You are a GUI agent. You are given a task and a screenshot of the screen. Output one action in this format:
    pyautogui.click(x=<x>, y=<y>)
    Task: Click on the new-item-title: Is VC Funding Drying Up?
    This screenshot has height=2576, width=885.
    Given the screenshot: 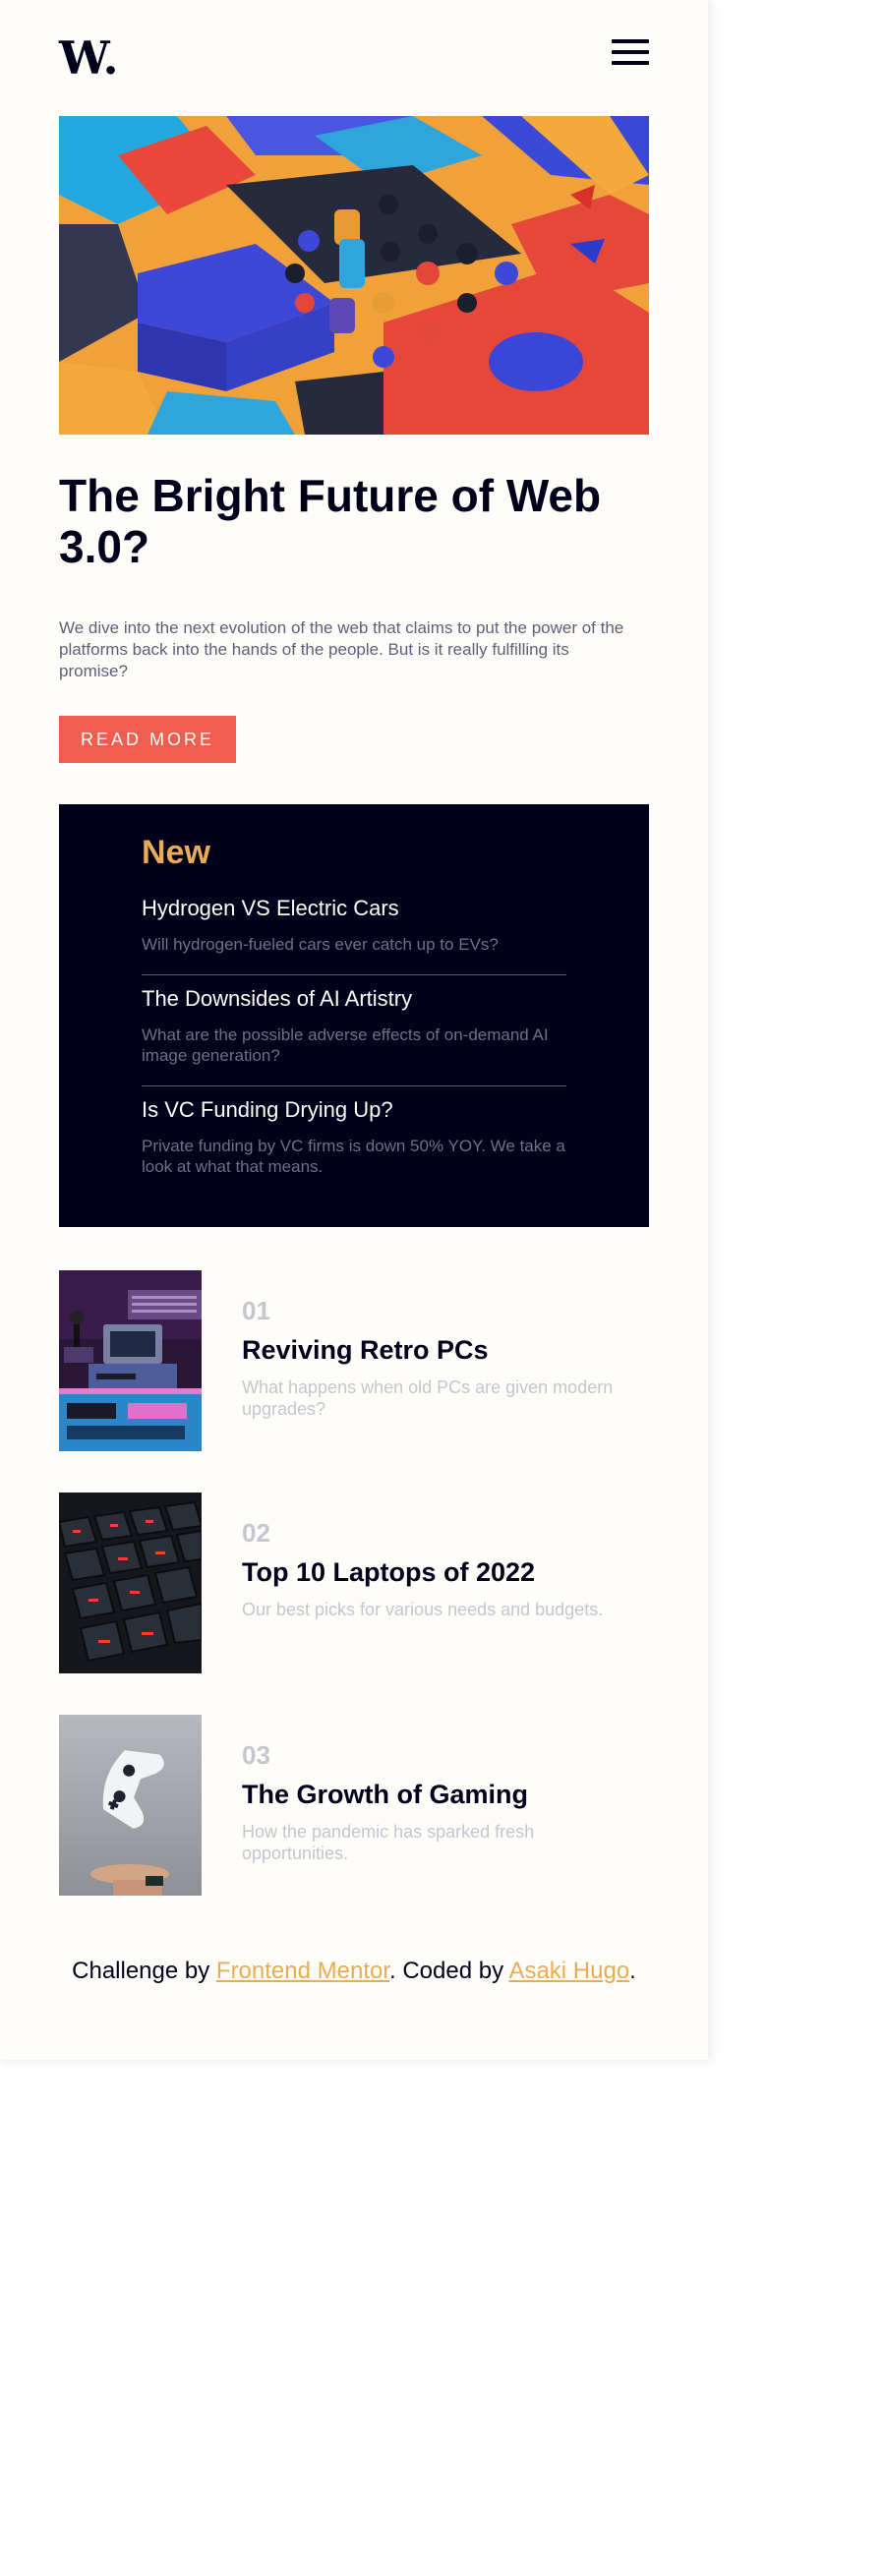 What is the action you would take?
    pyautogui.click(x=354, y=1110)
    